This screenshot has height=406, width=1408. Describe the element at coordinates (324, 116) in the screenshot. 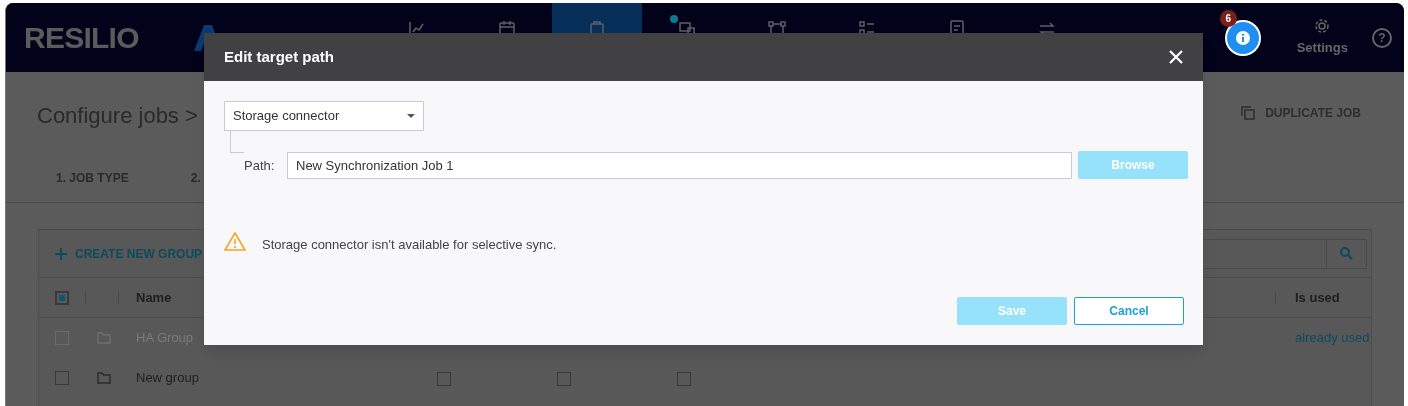

I see `connector-dropdown: Storage connector` at that location.